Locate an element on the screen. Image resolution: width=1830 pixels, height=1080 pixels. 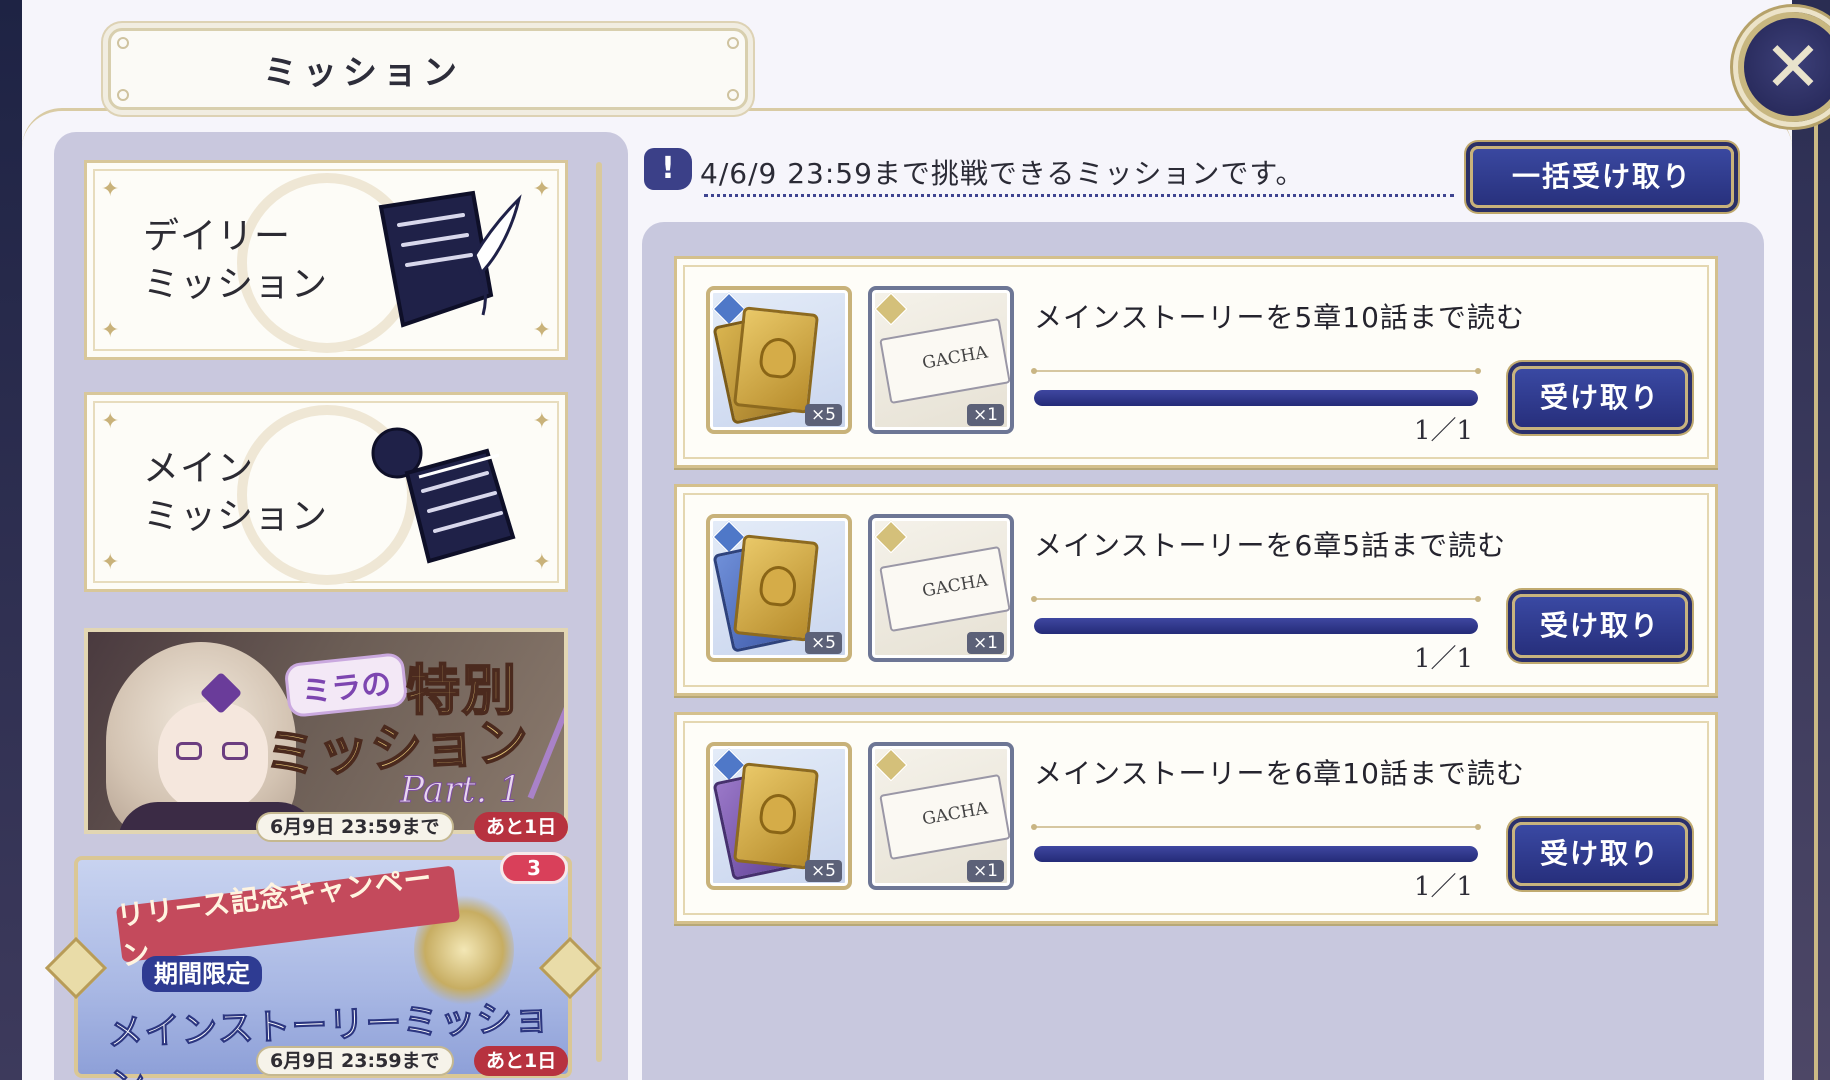
mission-title: メインストーリーを5章10話まで読む is located at coordinates (1279, 317).